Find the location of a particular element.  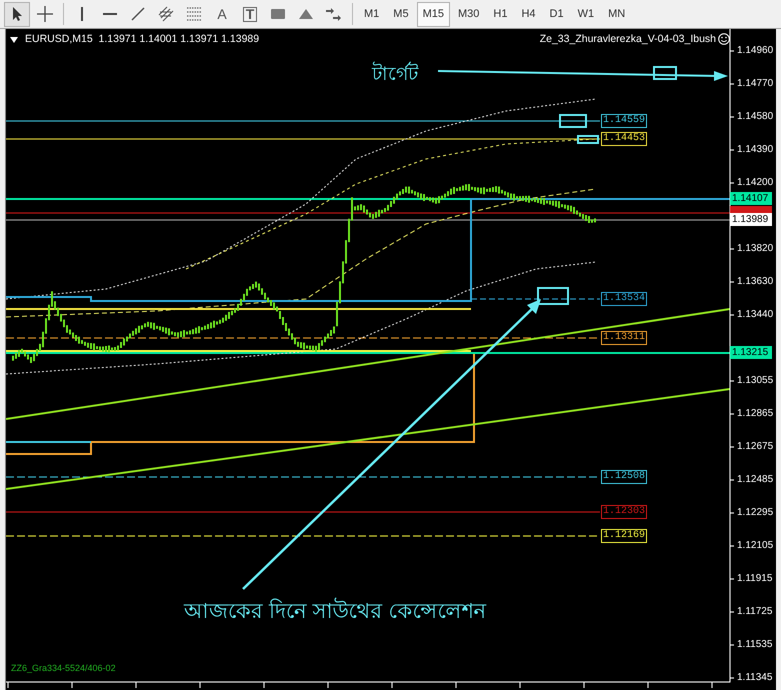

price-level-label: 1.13311 is located at coordinates (624, 338).